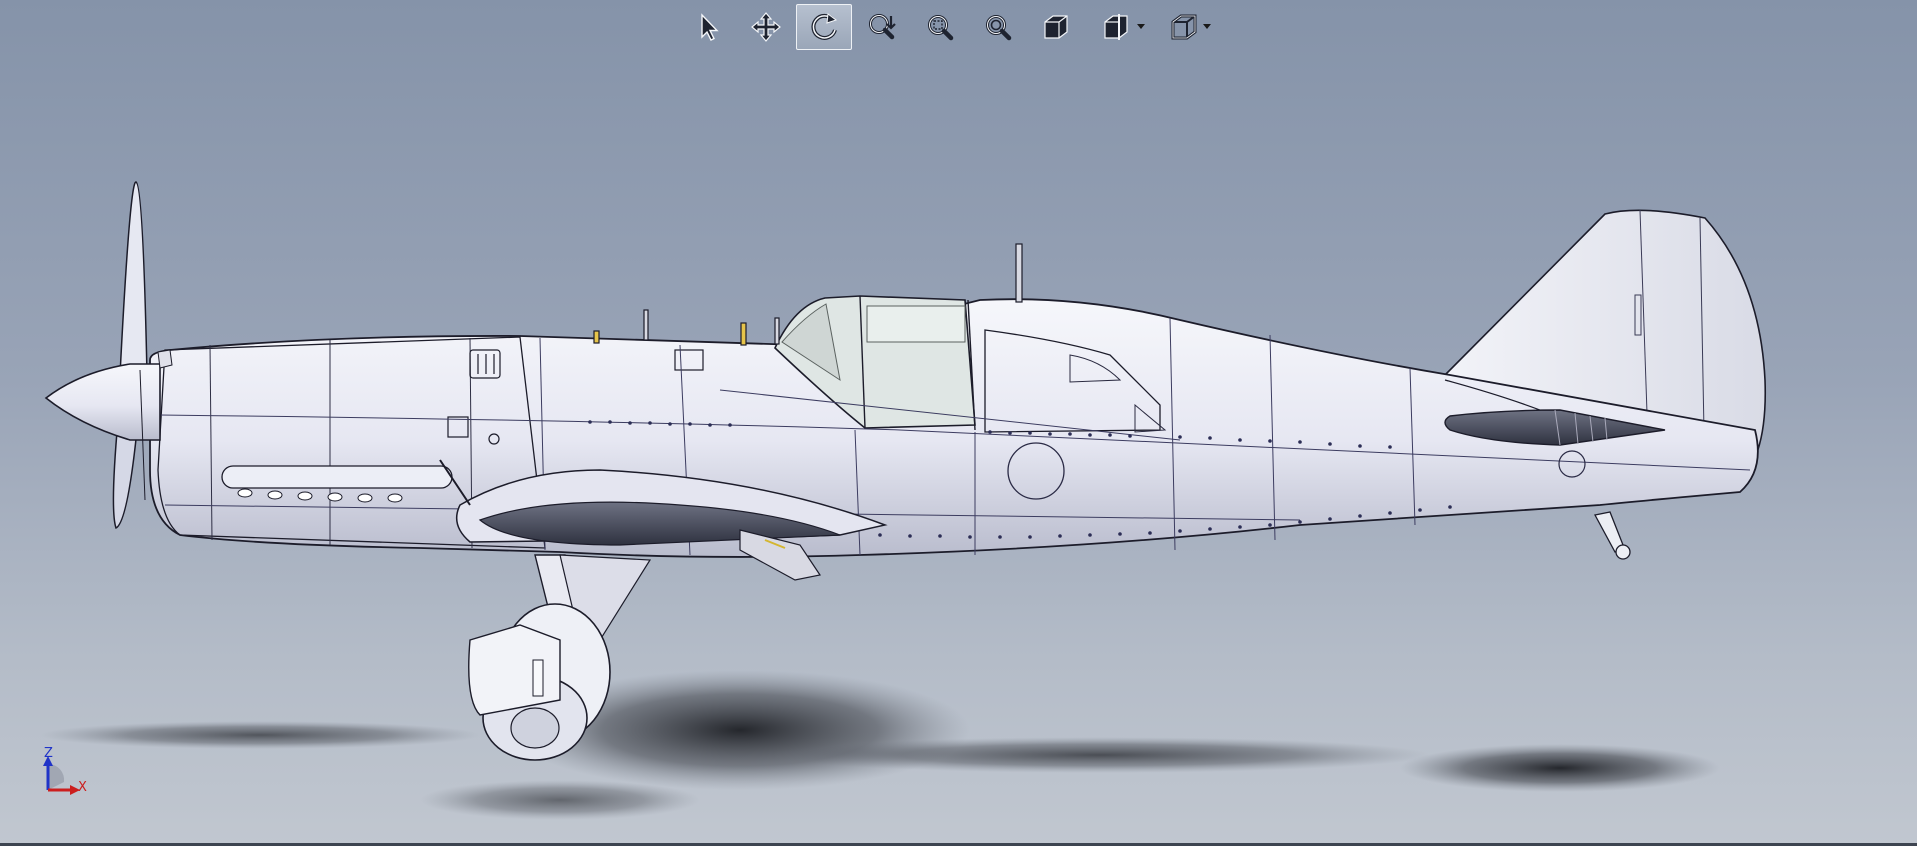 This screenshot has height=846, width=1917. I want to click on pan-icon, so click(766, 27).